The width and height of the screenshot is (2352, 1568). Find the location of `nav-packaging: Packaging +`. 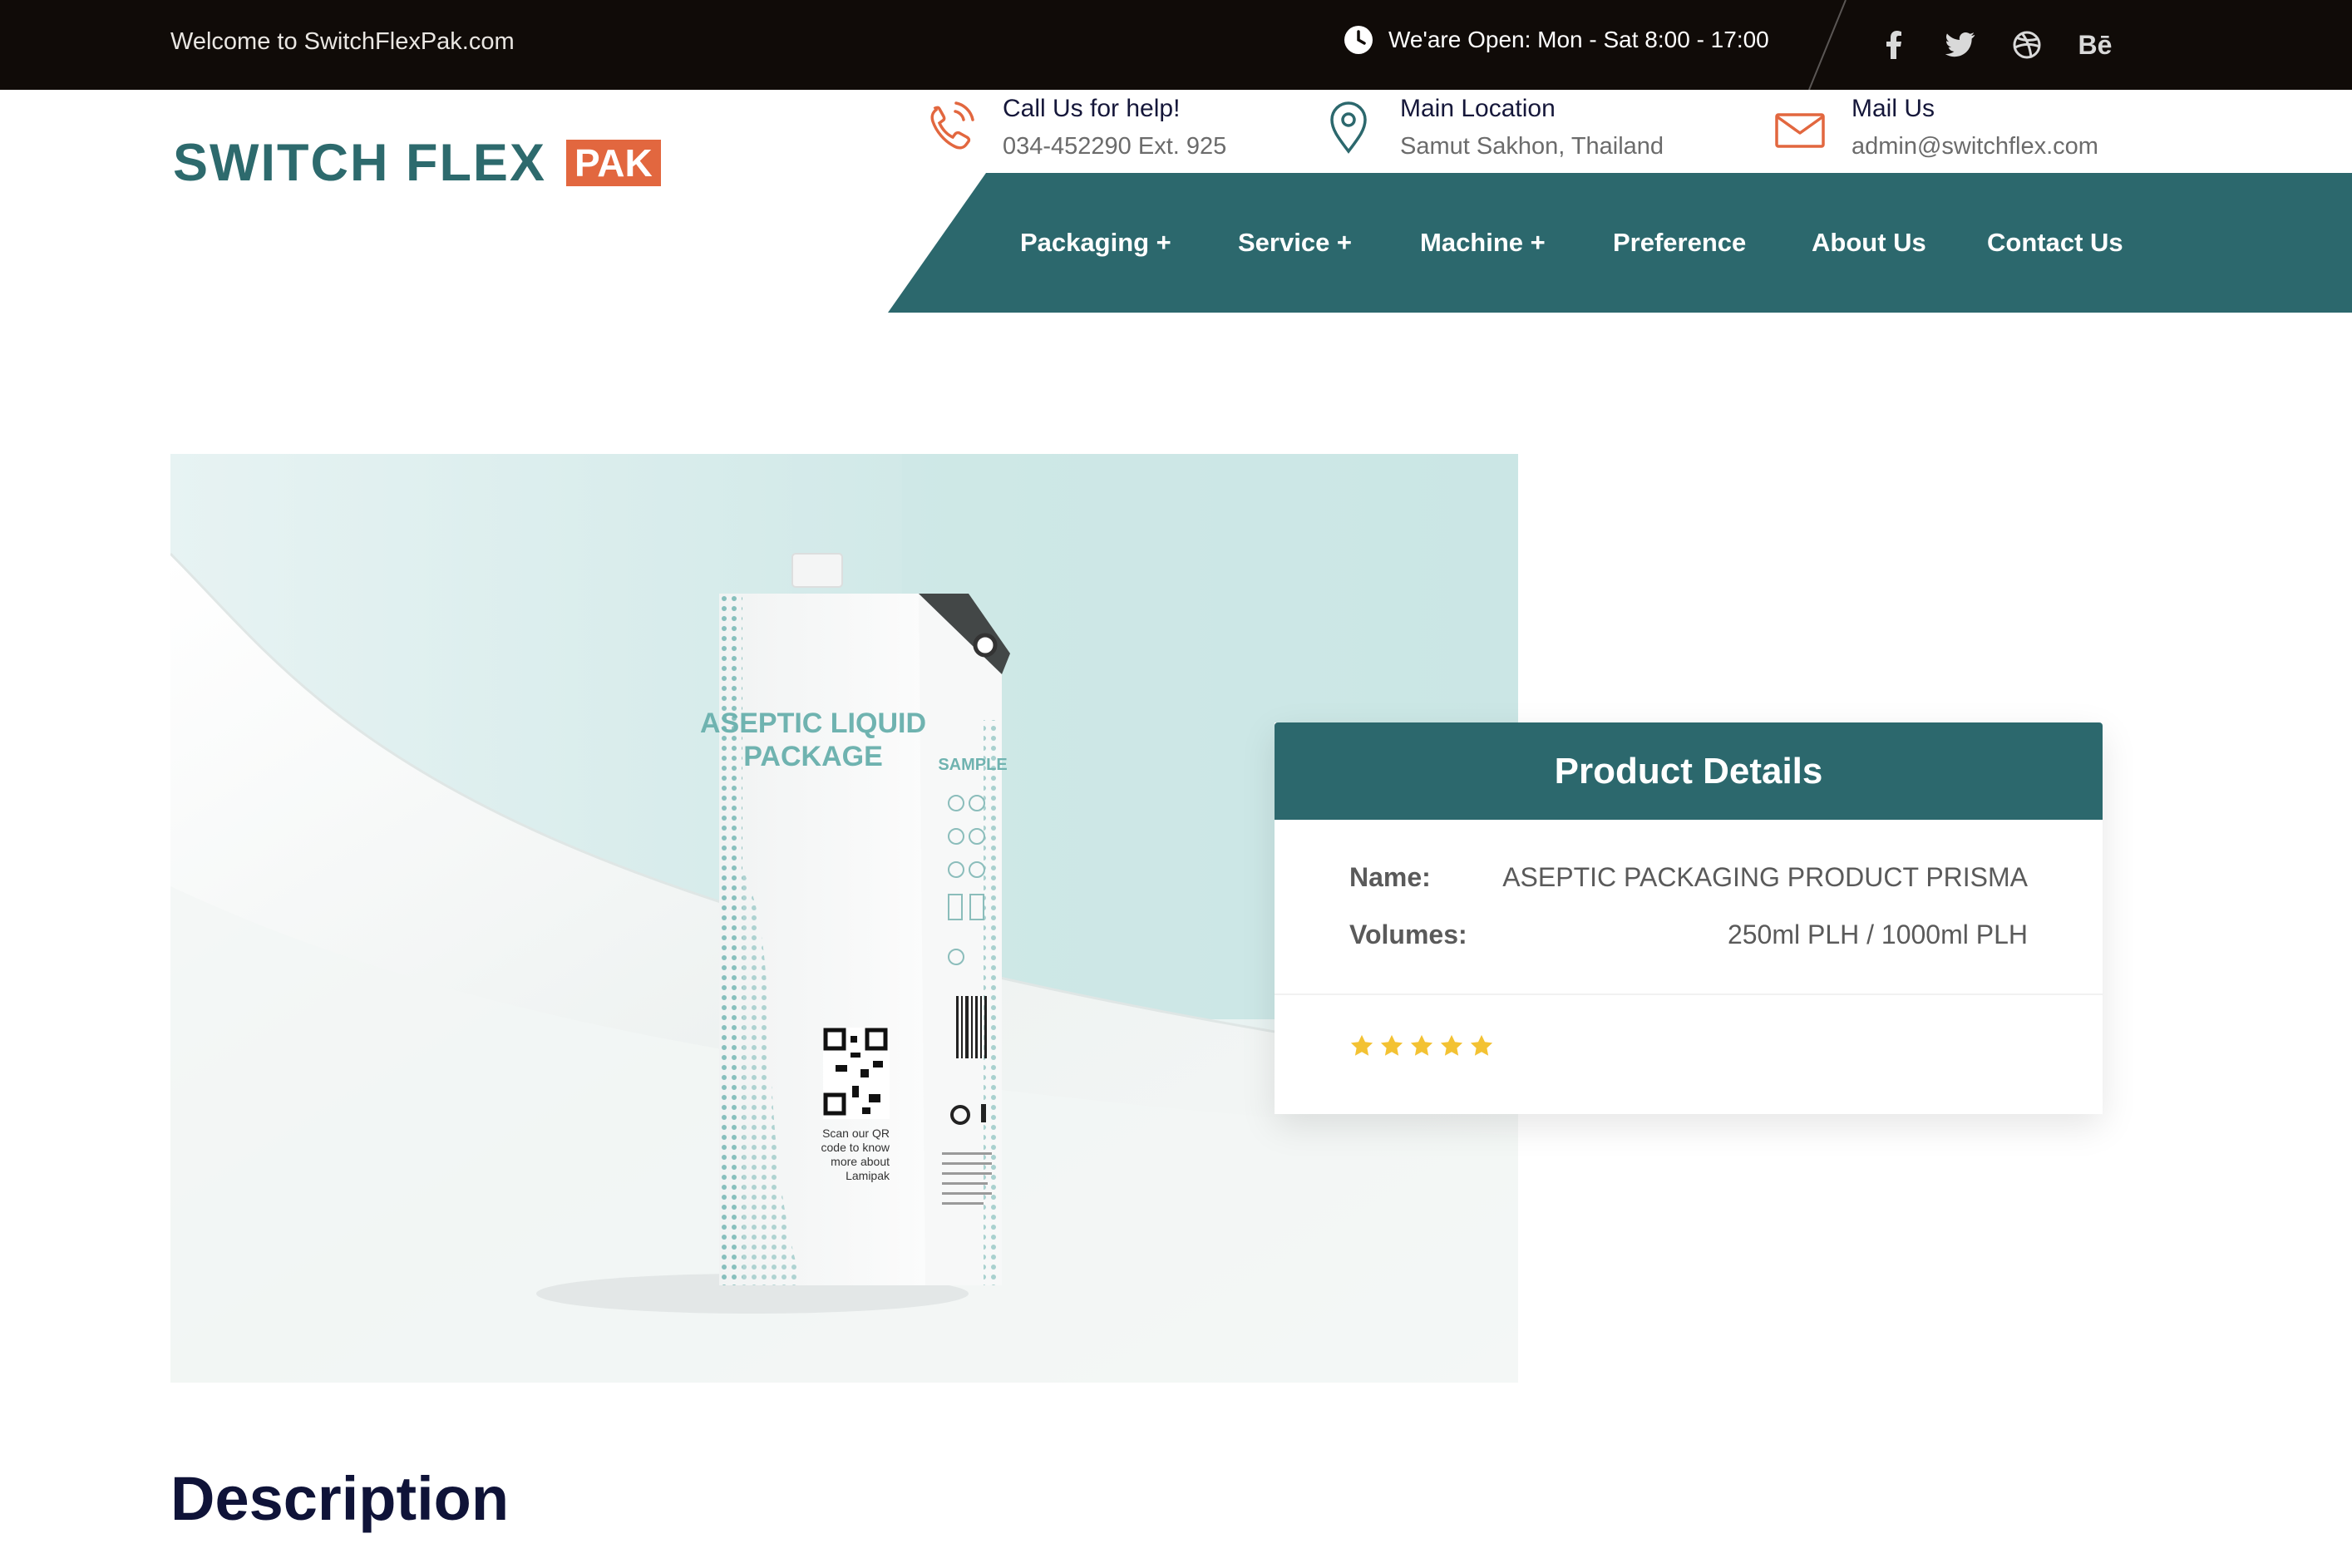

nav-packaging: Packaging + is located at coordinates (1095, 243).